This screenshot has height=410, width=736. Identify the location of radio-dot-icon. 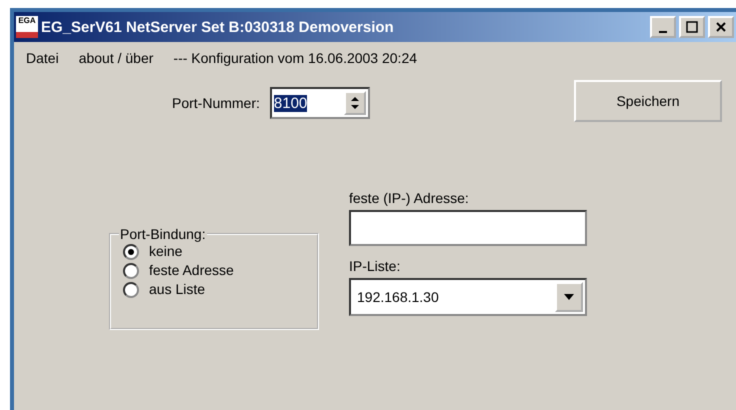
(131, 251).